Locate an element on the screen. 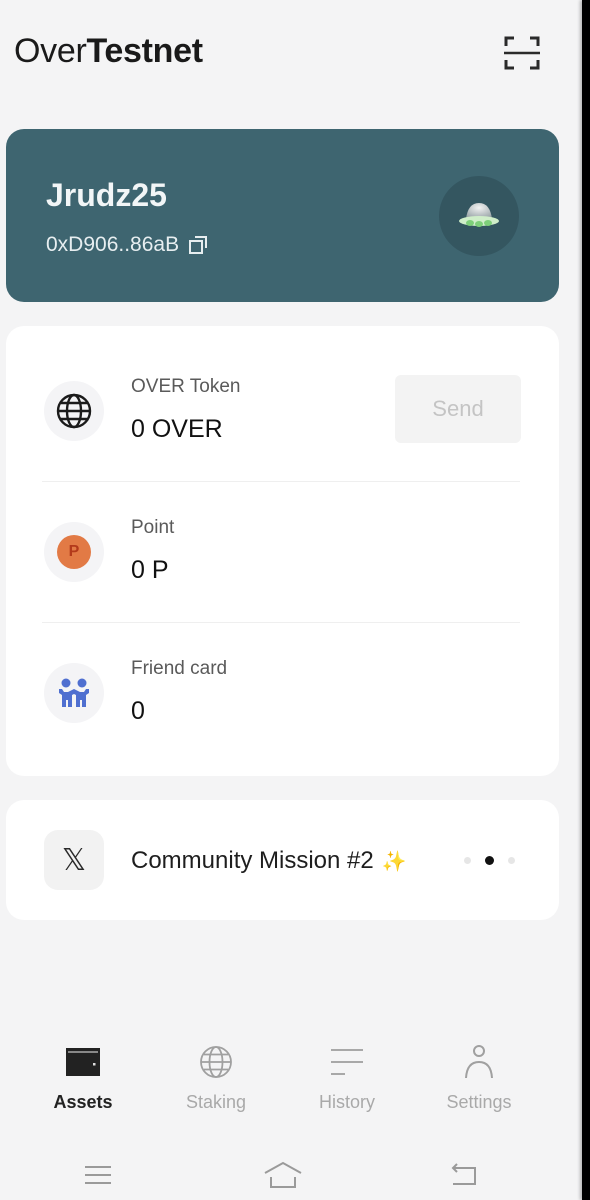 The image size is (590, 1200). back-button is located at coordinates (464, 1175).